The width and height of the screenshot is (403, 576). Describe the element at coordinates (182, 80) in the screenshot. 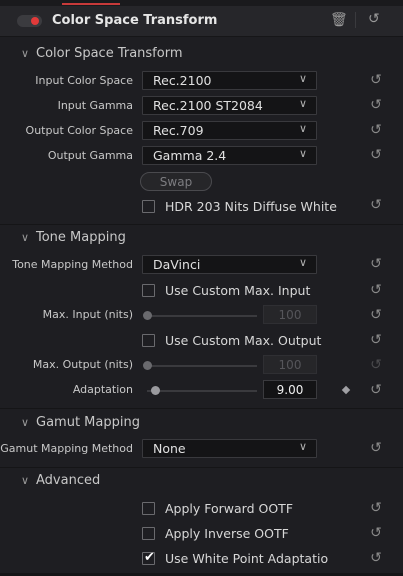

I see `input-color-space-value: Rec.2100` at that location.